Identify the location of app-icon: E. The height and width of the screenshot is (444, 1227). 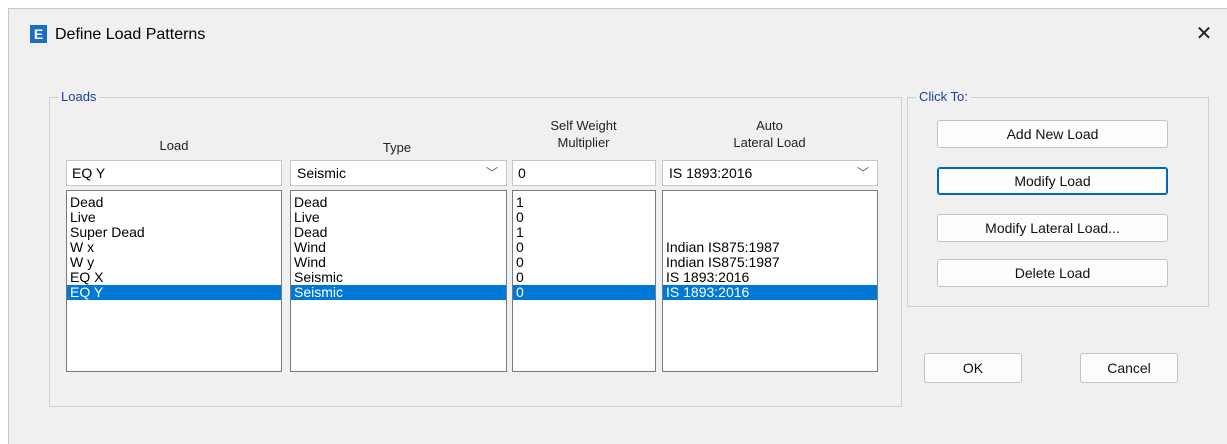
(38, 34).